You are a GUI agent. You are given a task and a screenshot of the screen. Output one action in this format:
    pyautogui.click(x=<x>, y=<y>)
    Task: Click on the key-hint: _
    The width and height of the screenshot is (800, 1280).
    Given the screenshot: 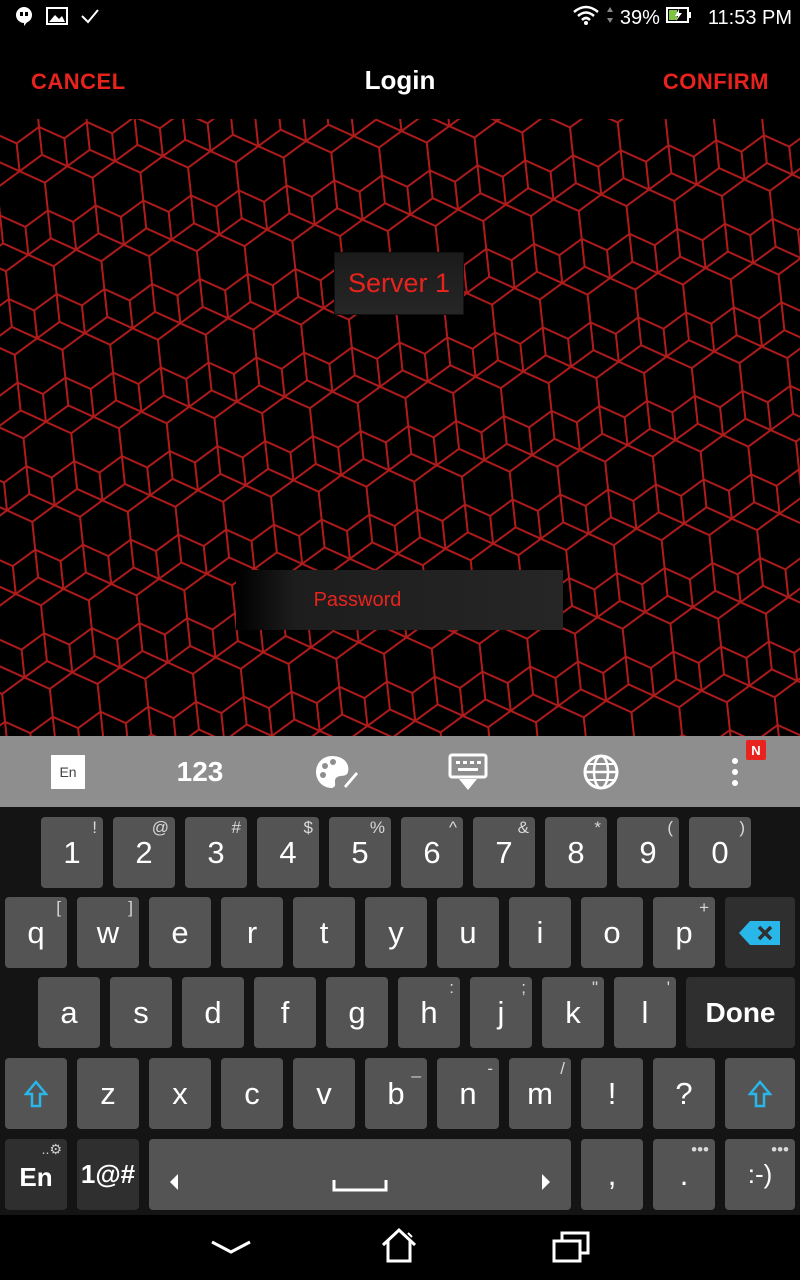 What is the action you would take?
    pyautogui.click(x=416, y=1068)
    